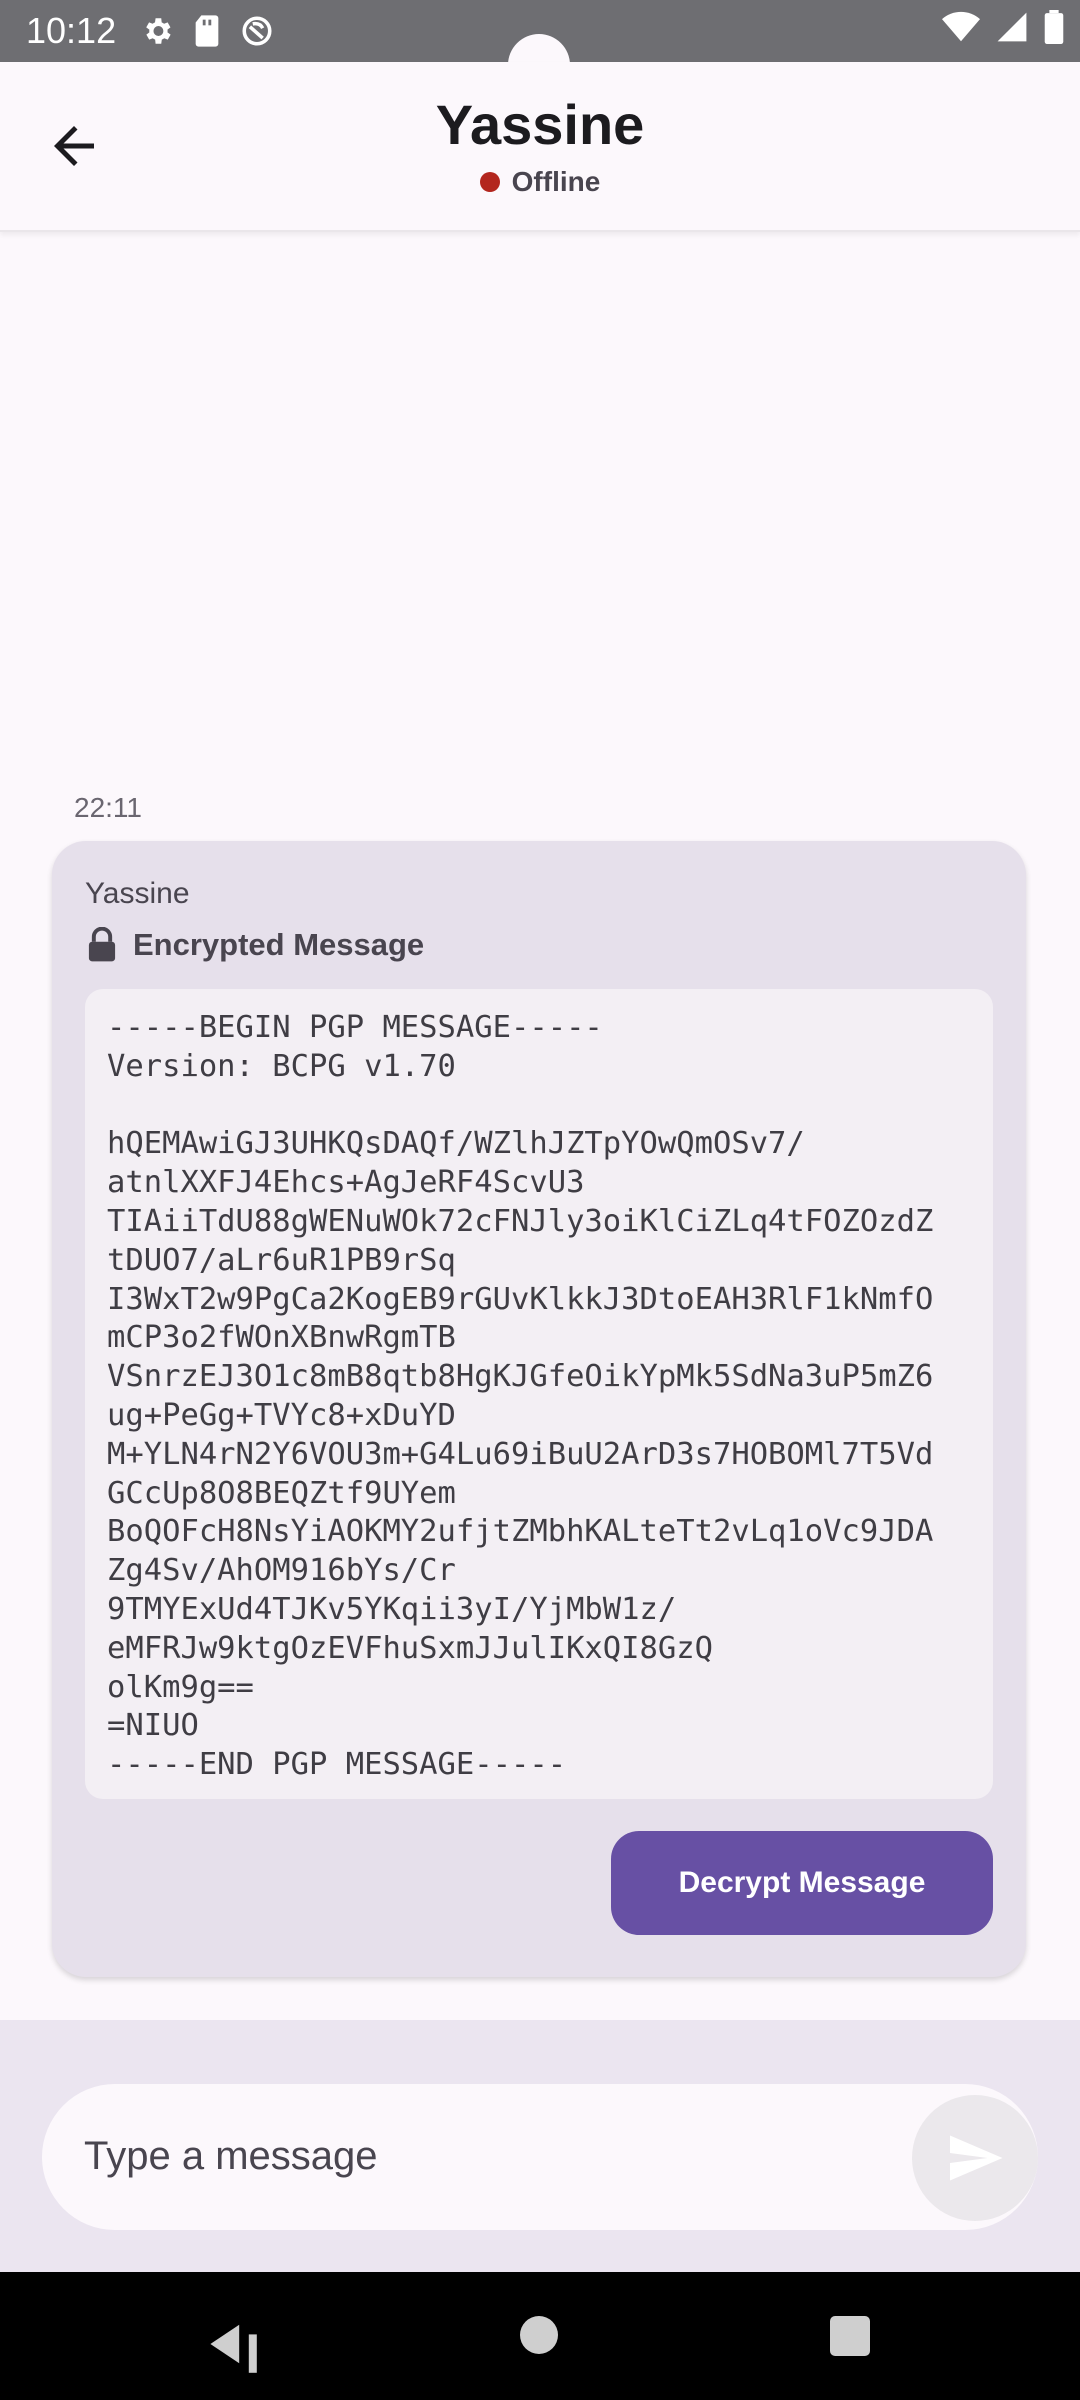 This screenshot has width=1080, height=2400. Describe the element at coordinates (279, 944) in the screenshot. I see `encrypted-label: Encrypted Message` at that location.